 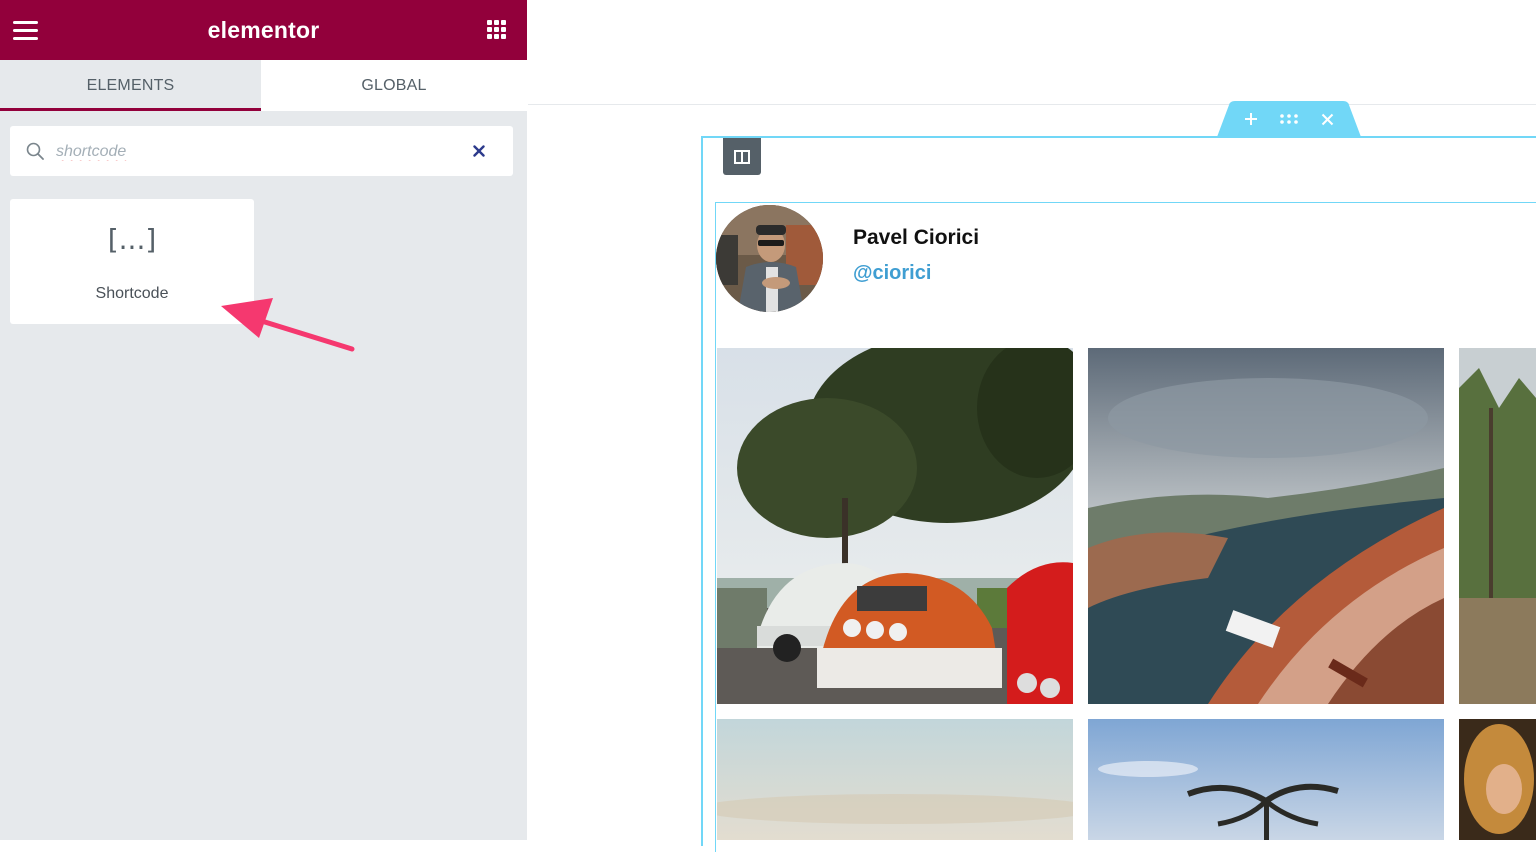 I want to click on brand-logo: elementor, so click(x=263, y=29).